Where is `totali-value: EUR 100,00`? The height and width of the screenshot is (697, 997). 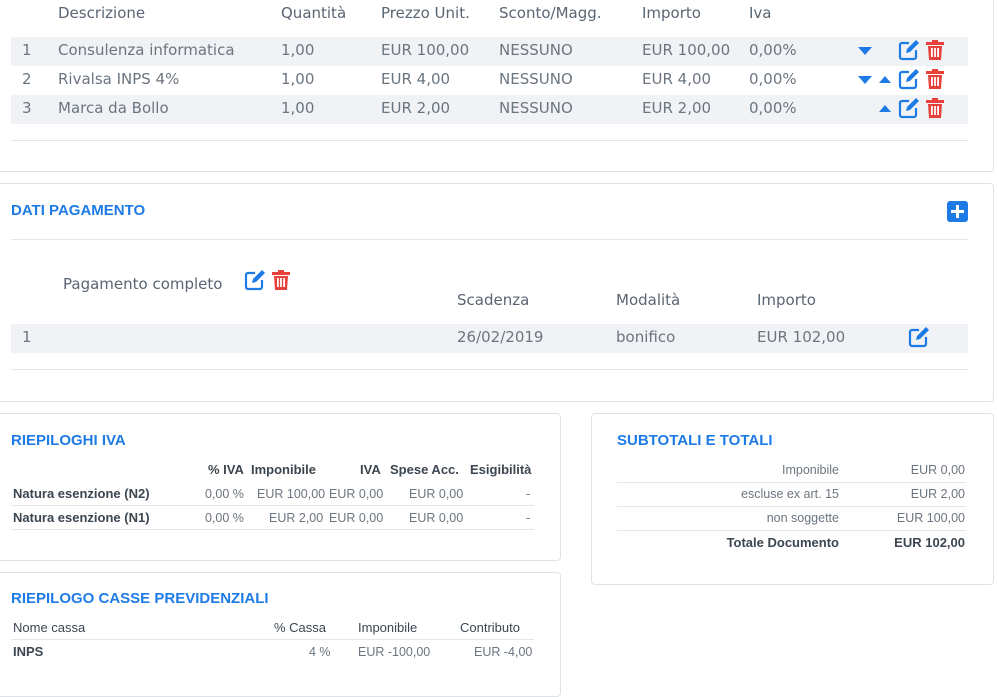 totali-value: EUR 100,00 is located at coordinates (930, 518).